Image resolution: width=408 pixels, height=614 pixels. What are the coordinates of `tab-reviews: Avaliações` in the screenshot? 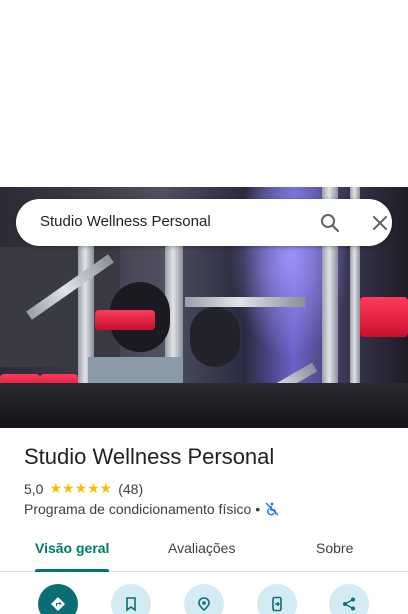 It's located at (201, 548).